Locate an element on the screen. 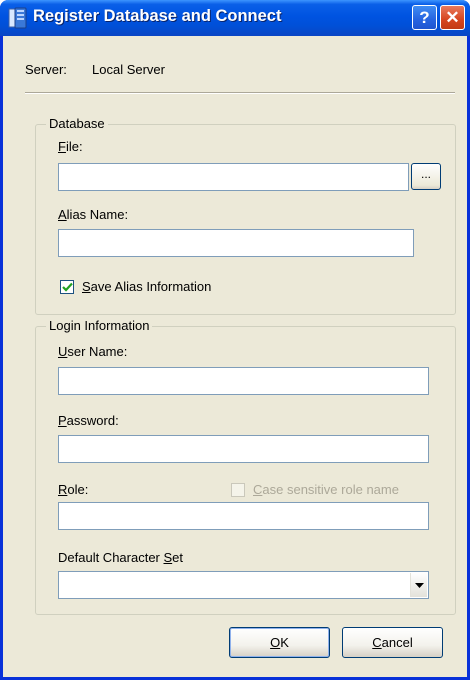  case-sensitive-label: Case sensitive role name is located at coordinates (326, 489).